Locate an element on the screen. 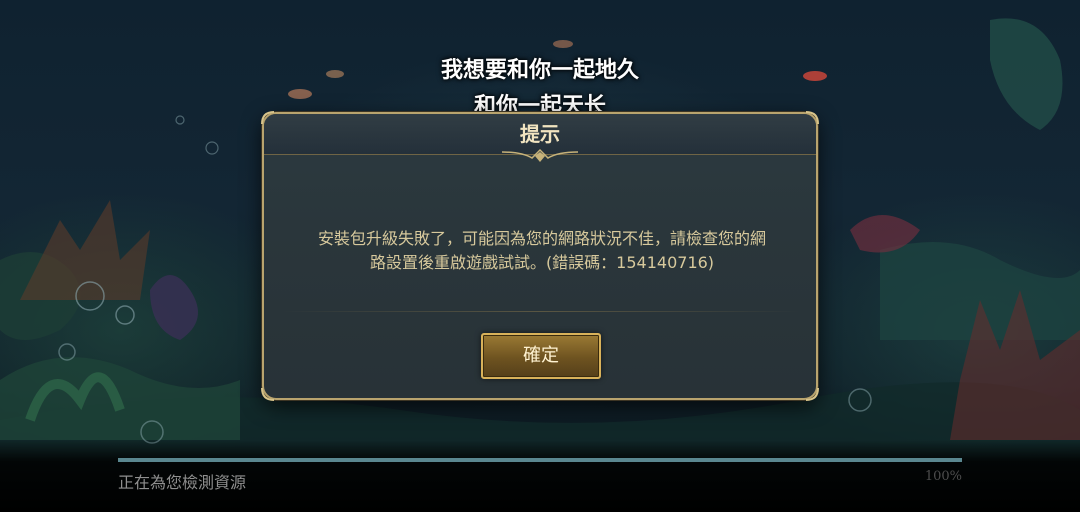 The image size is (1080, 512). error-message-line-2: 路設置後重啟遊戲試試。(錯誤碼：154140716) is located at coordinates (542, 262).